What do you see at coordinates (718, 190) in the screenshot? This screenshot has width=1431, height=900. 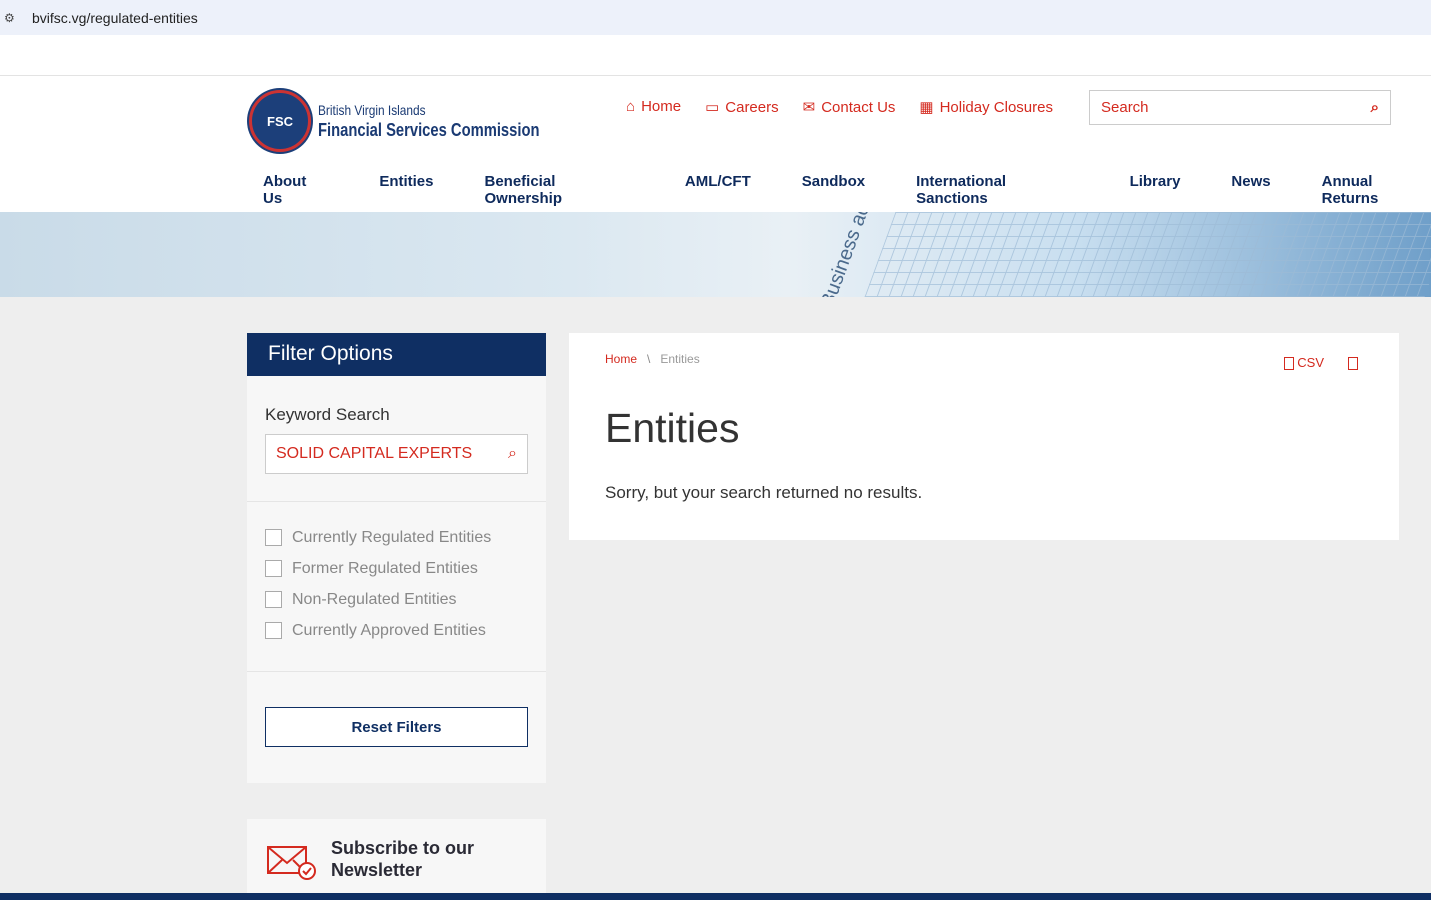 I see `nav-aml-cft: AML/CFT` at bounding box center [718, 190].